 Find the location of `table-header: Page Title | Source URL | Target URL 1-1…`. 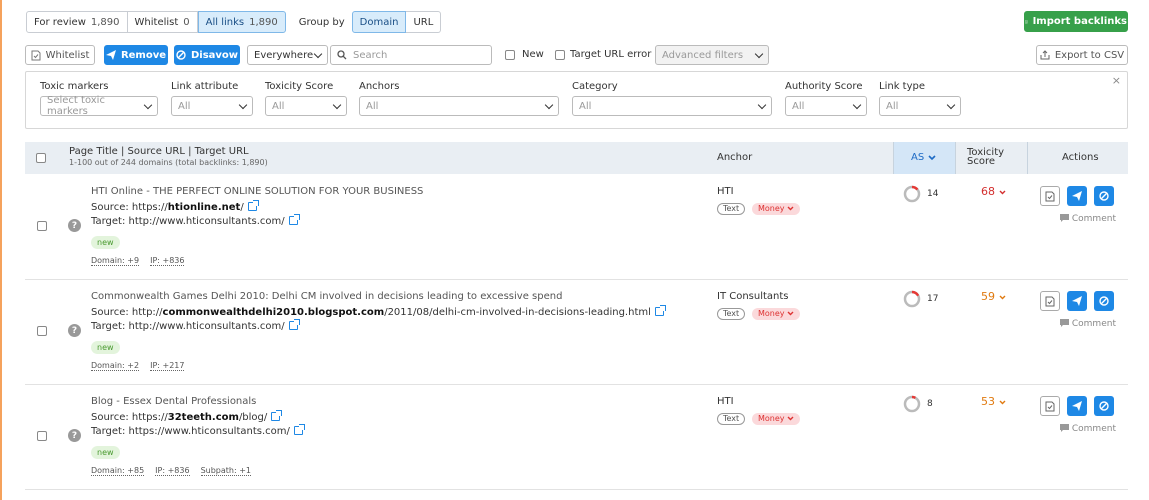

table-header: Page Title | Source URL | Target URL 1-1… is located at coordinates (576, 158).